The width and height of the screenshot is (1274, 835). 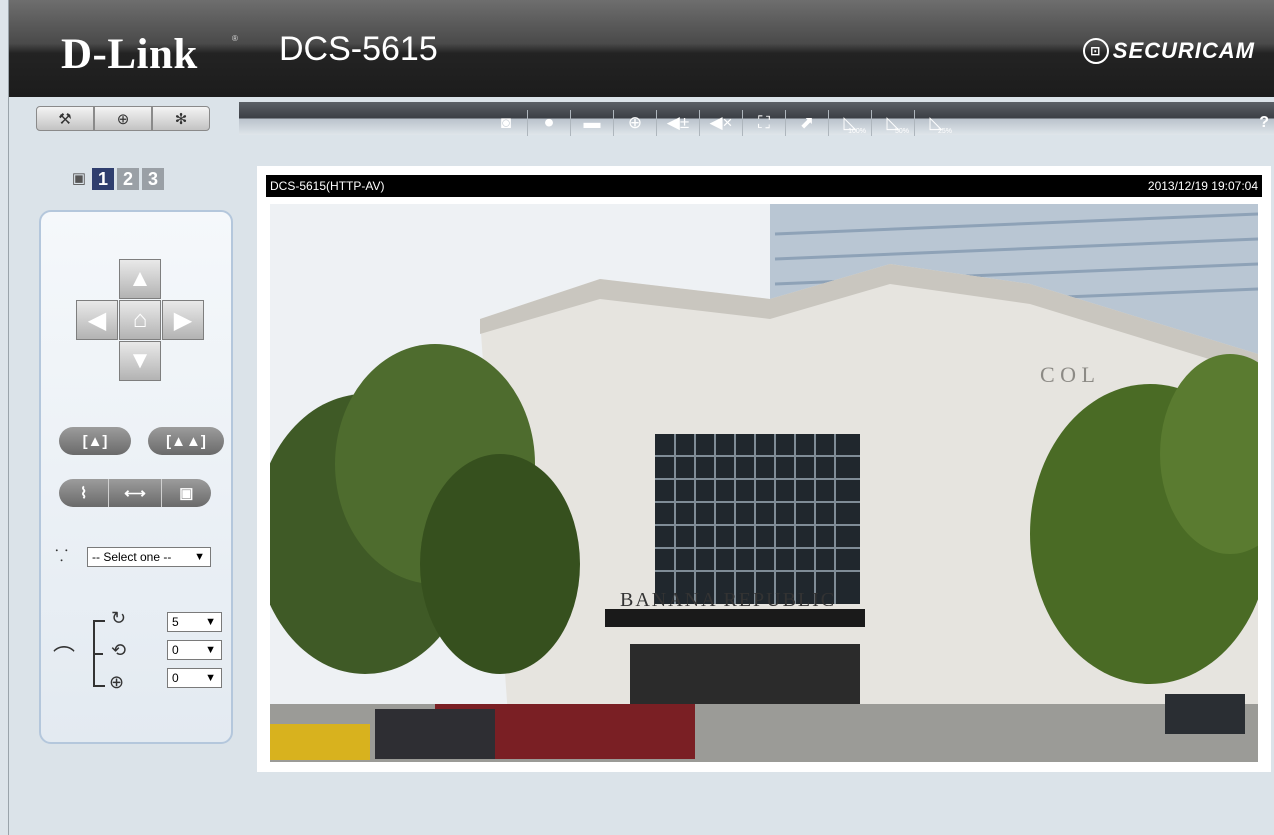 I want to click on zoom-out-button: [▲], so click(x=95, y=441).